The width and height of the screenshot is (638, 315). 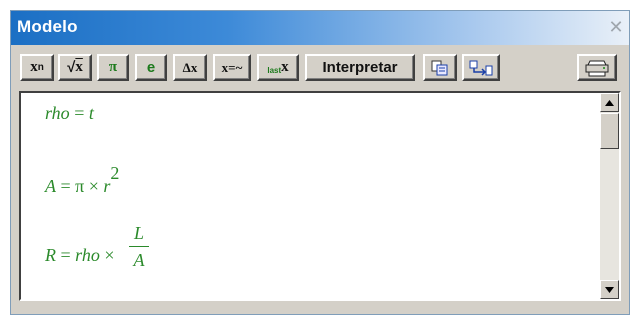 I want to click on toolbar: xn √ x π e Δx x=~ last x Interpretar, so click(x=320, y=66).